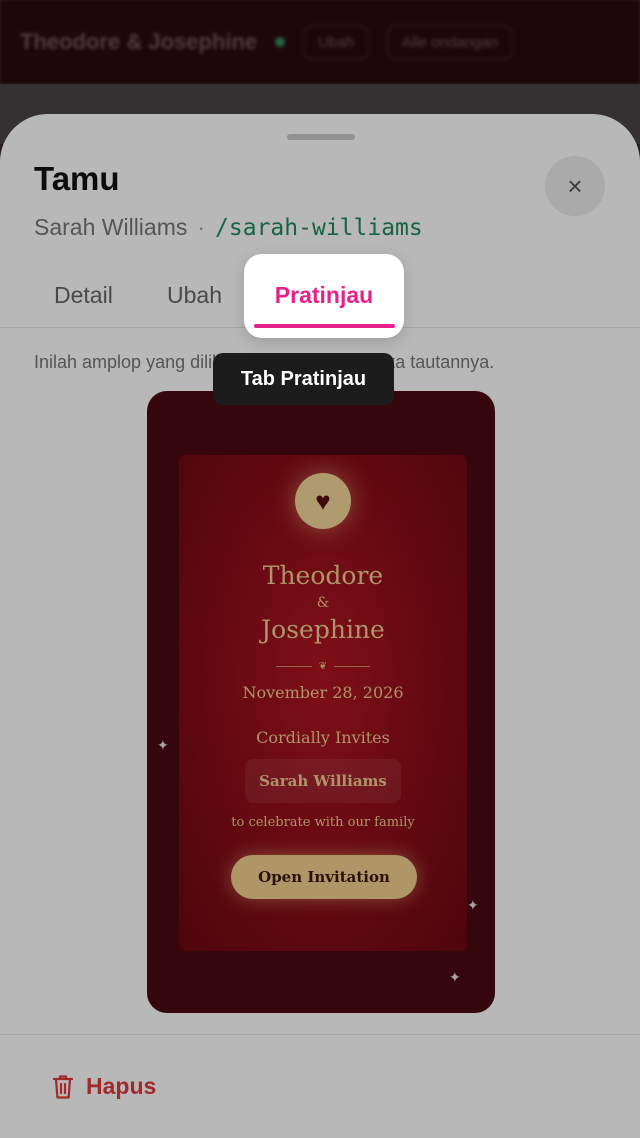  I want to click on guest-name-box: Sarah Williams, so click(323, 781).